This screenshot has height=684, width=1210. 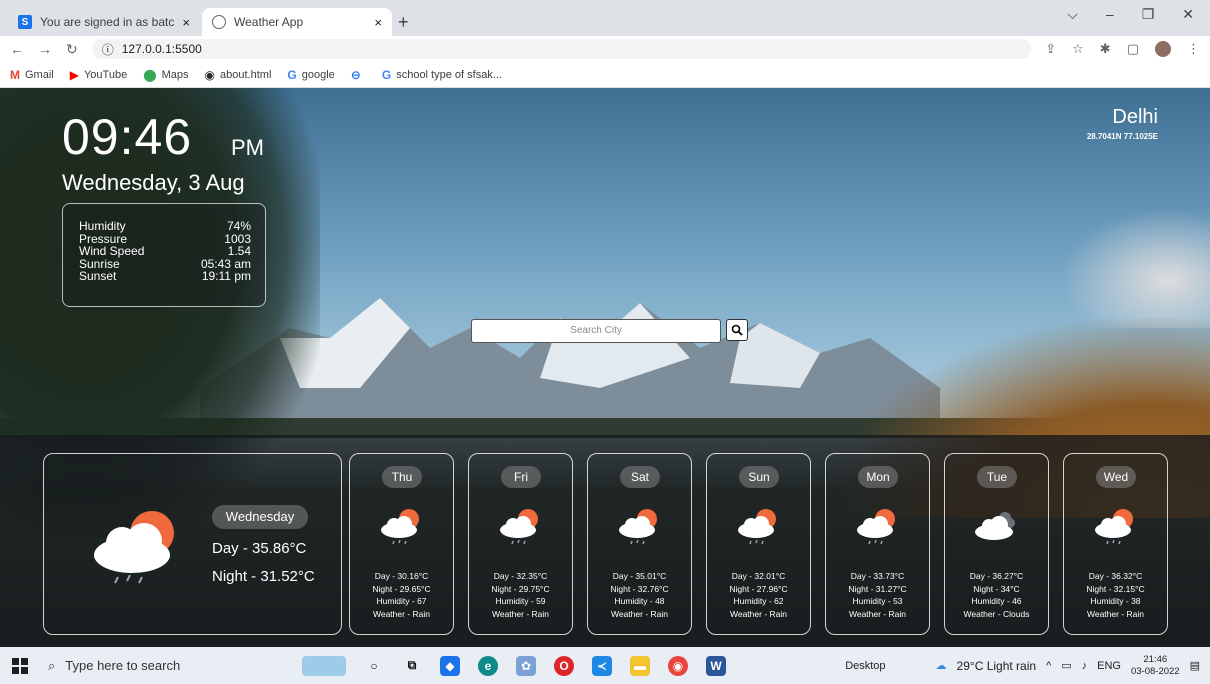 What do you see at coordinates (17, 49) in the screenshot?
I see `back-icon: ←` at bounding box center [17, 49].